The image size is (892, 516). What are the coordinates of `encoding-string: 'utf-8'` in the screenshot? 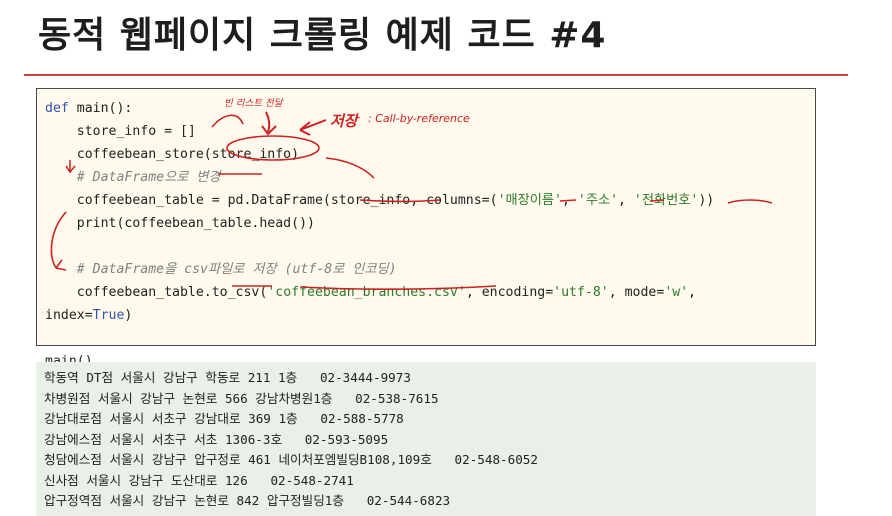 It's located at (581, 292).